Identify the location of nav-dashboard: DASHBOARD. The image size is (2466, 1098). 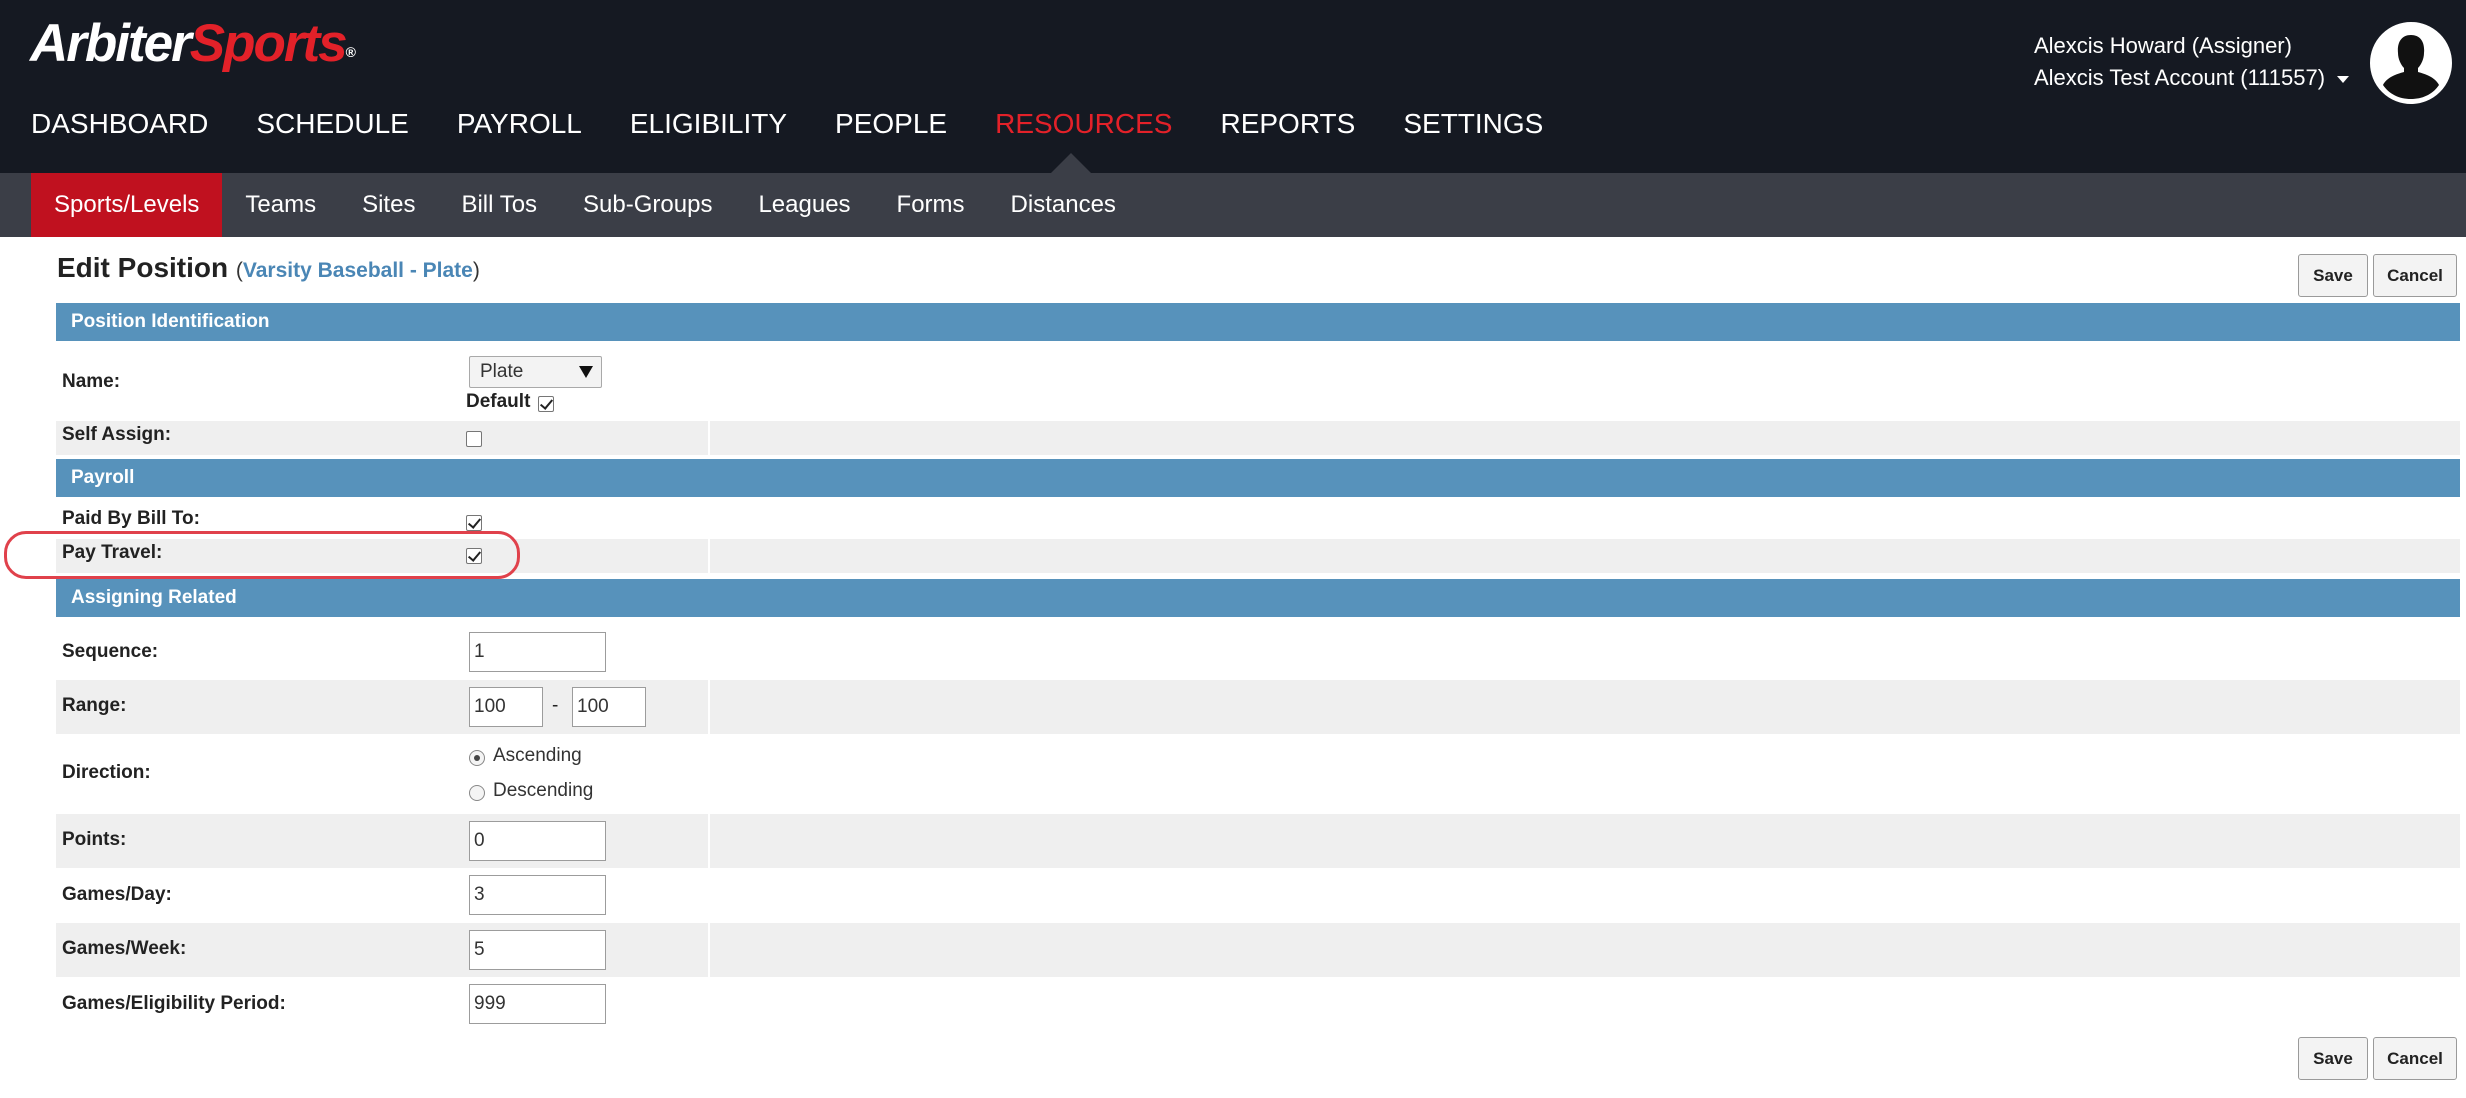
(119, 124).